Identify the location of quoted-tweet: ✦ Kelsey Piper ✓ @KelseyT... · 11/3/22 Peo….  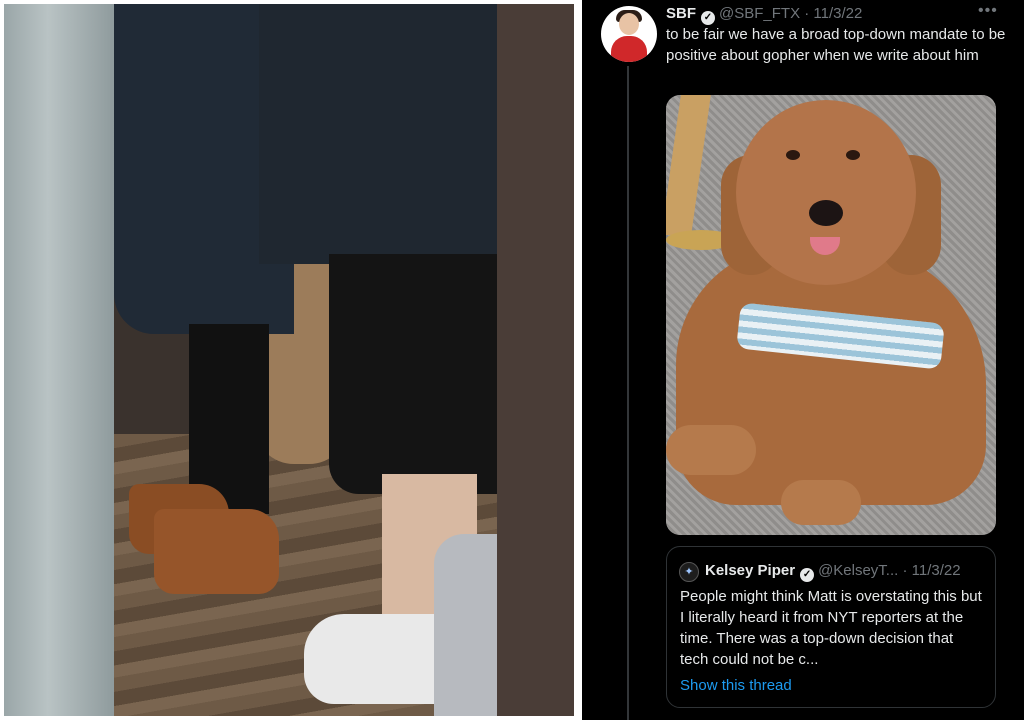
(831, 627).